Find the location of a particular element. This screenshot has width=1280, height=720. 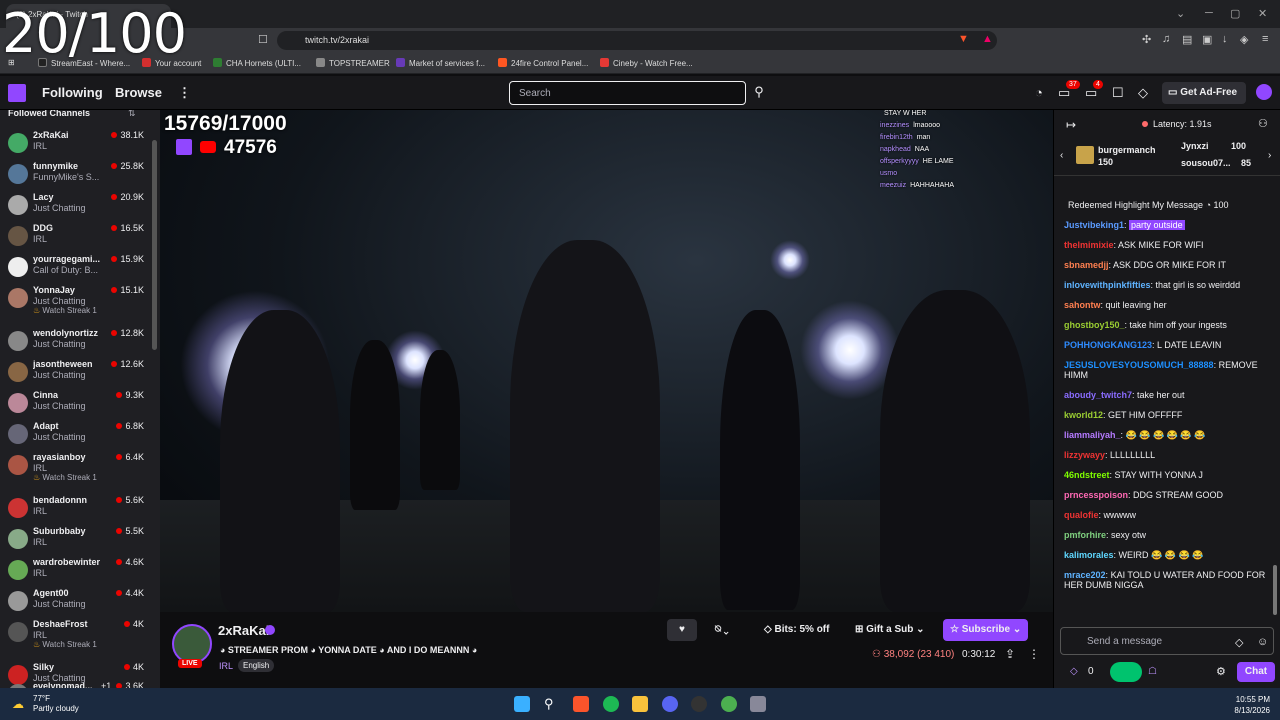

extensions-icon: ✣ is located at coordinates (1146, 39).